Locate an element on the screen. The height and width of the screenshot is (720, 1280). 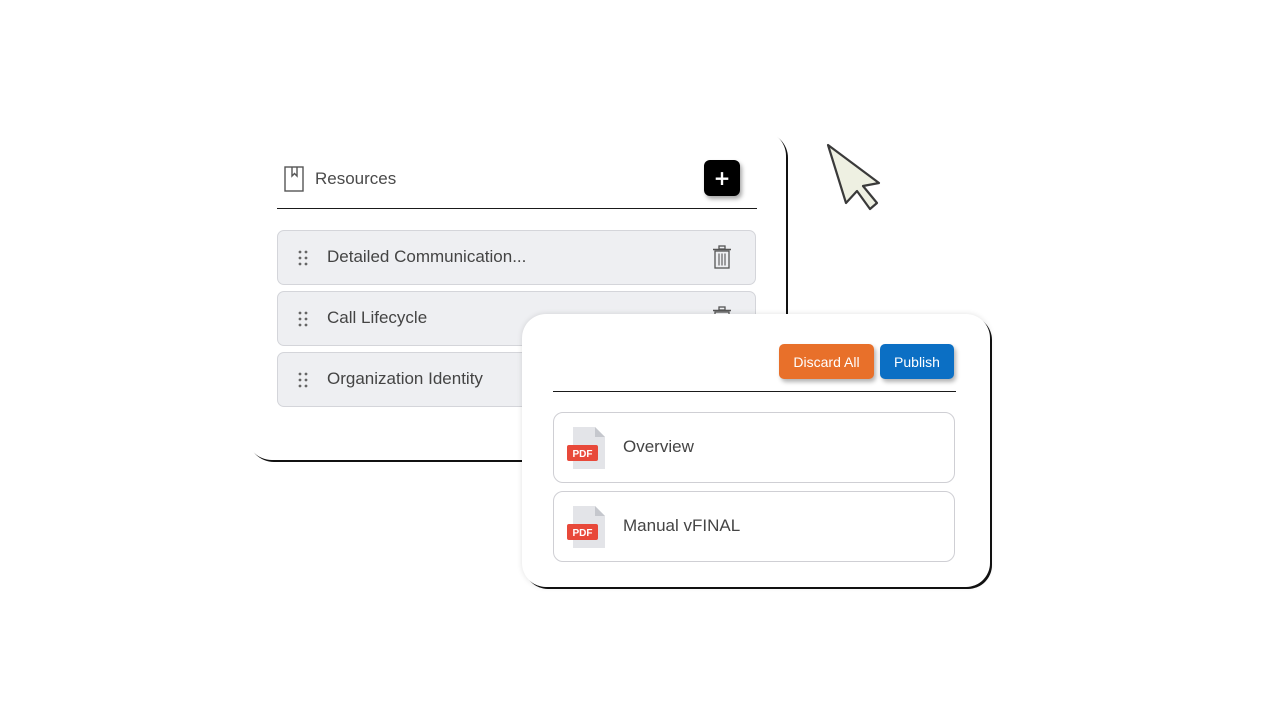
resource-item-label: Call Lifecycle is located at coordinates (377, 317).